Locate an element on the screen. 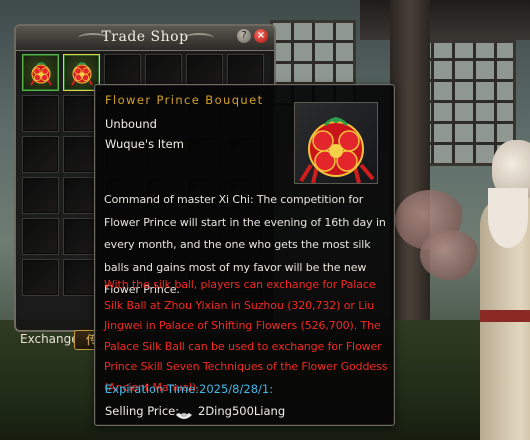  roof-eave is located at coordinates (445, 20).